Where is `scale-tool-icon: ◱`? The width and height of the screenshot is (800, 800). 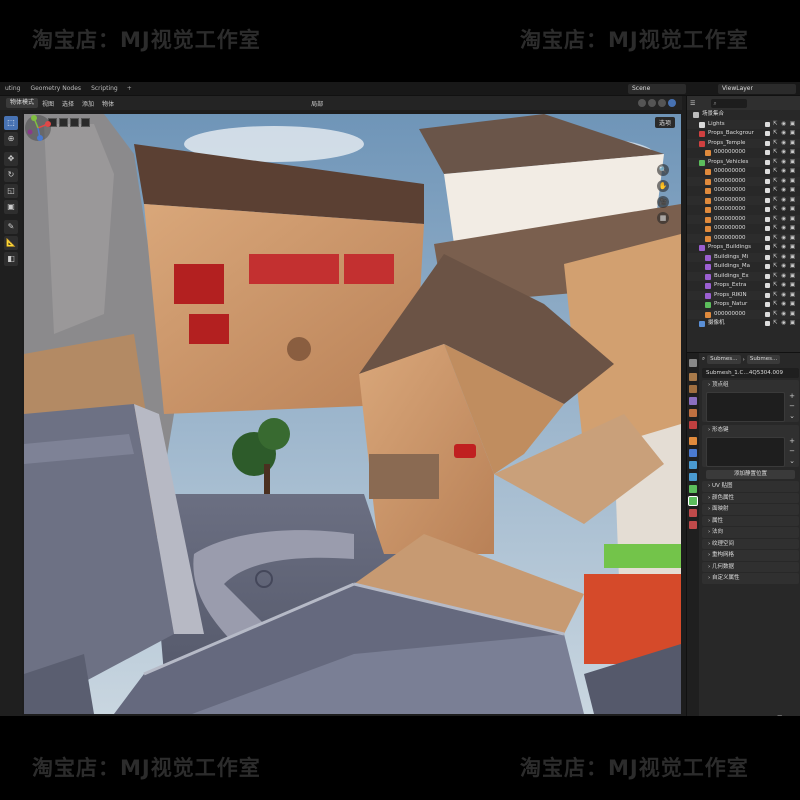
scale-tool-icon: ◱ is located at coordinates (11, 191).